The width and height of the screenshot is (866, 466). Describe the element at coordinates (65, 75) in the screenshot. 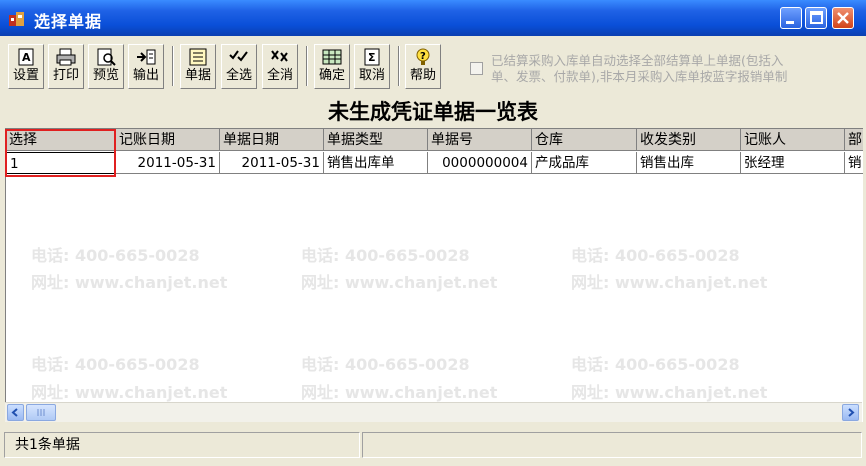

I see `print-label: 打印` at that location.